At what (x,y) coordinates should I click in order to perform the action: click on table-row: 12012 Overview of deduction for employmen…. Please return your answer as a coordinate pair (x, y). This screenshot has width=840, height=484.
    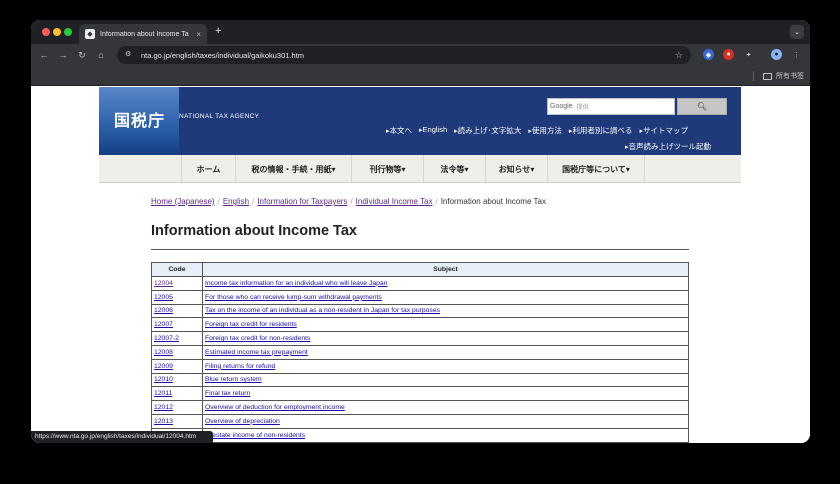
    Looking at the image, I should click on (420, 407).